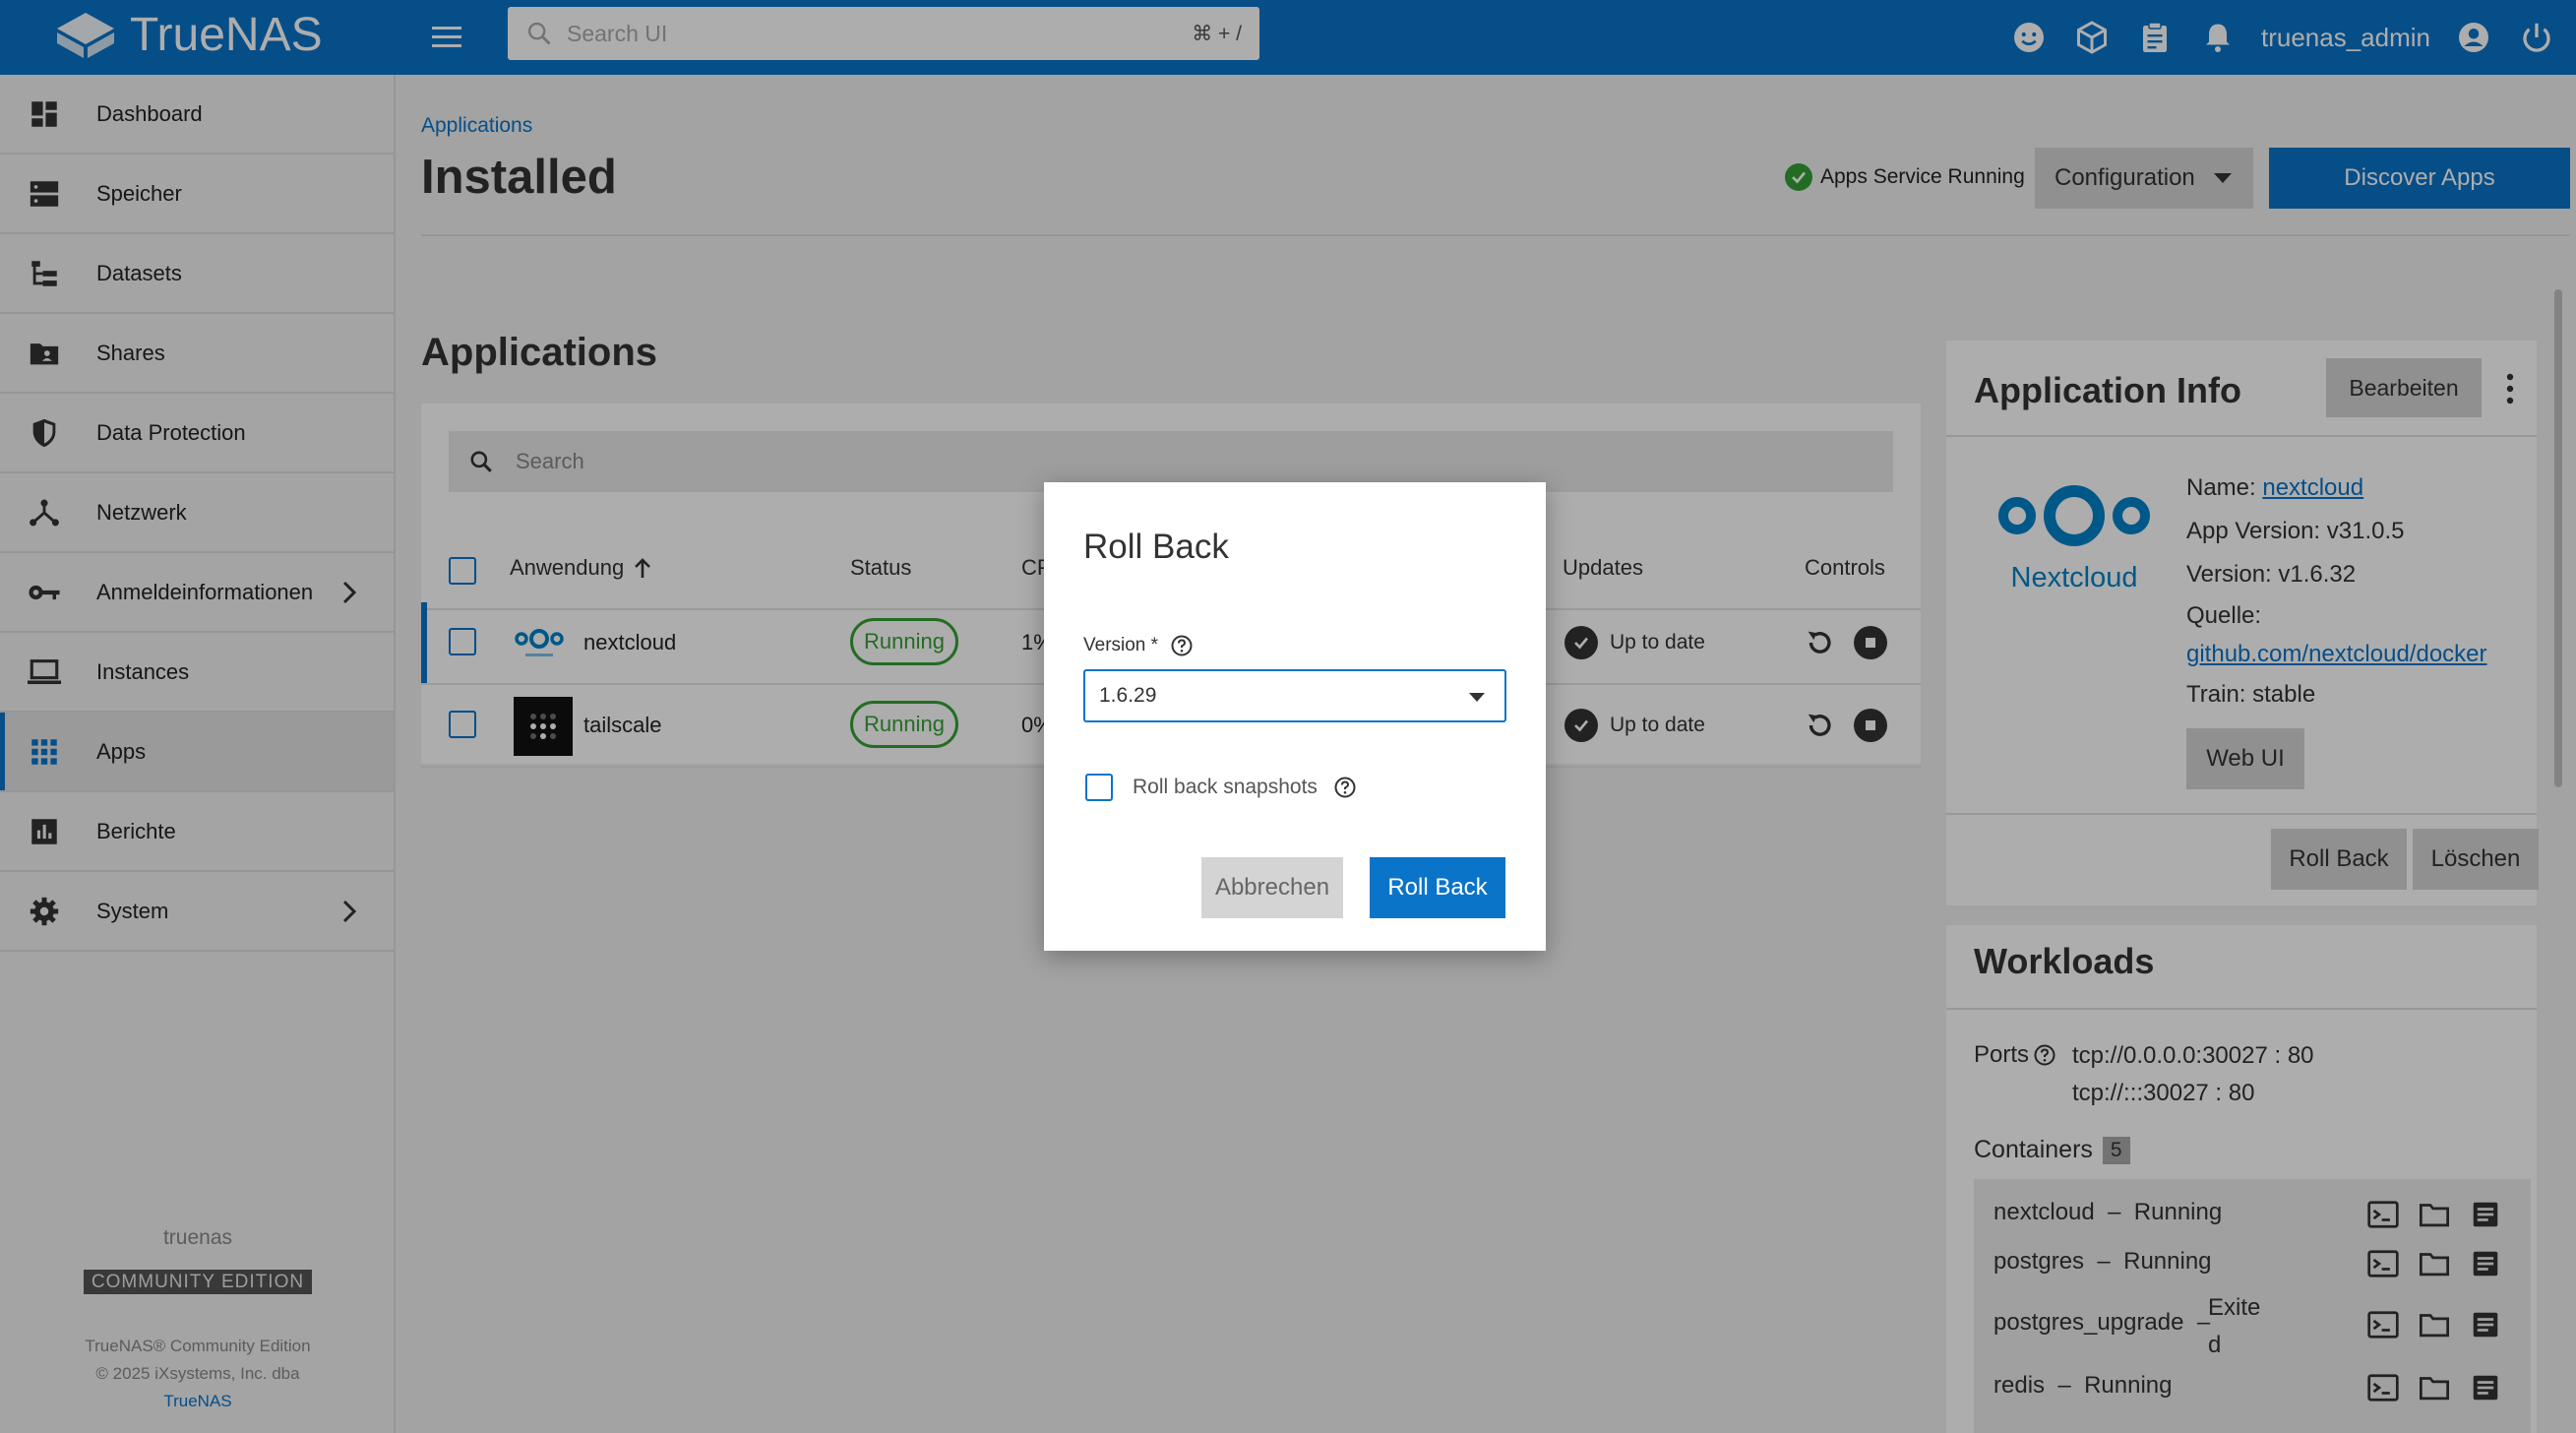 This screenshot has height=1433, width=2576. Describe the element at coordinates (1121, 645) in the screenshot. I see `version-label-text: Version *` at that location.